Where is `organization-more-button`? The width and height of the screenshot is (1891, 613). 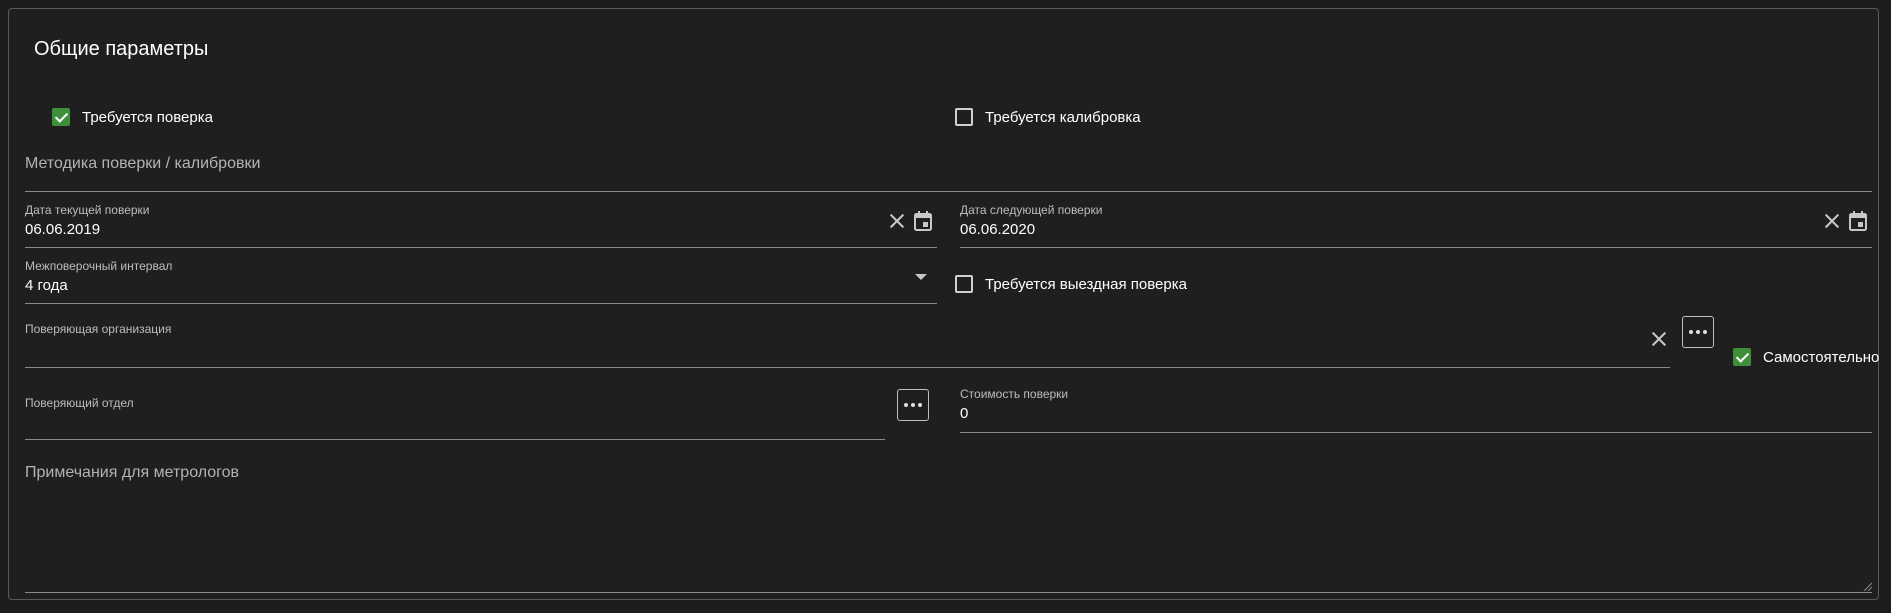 organization-more-button is located at coordinates (1698, 332).